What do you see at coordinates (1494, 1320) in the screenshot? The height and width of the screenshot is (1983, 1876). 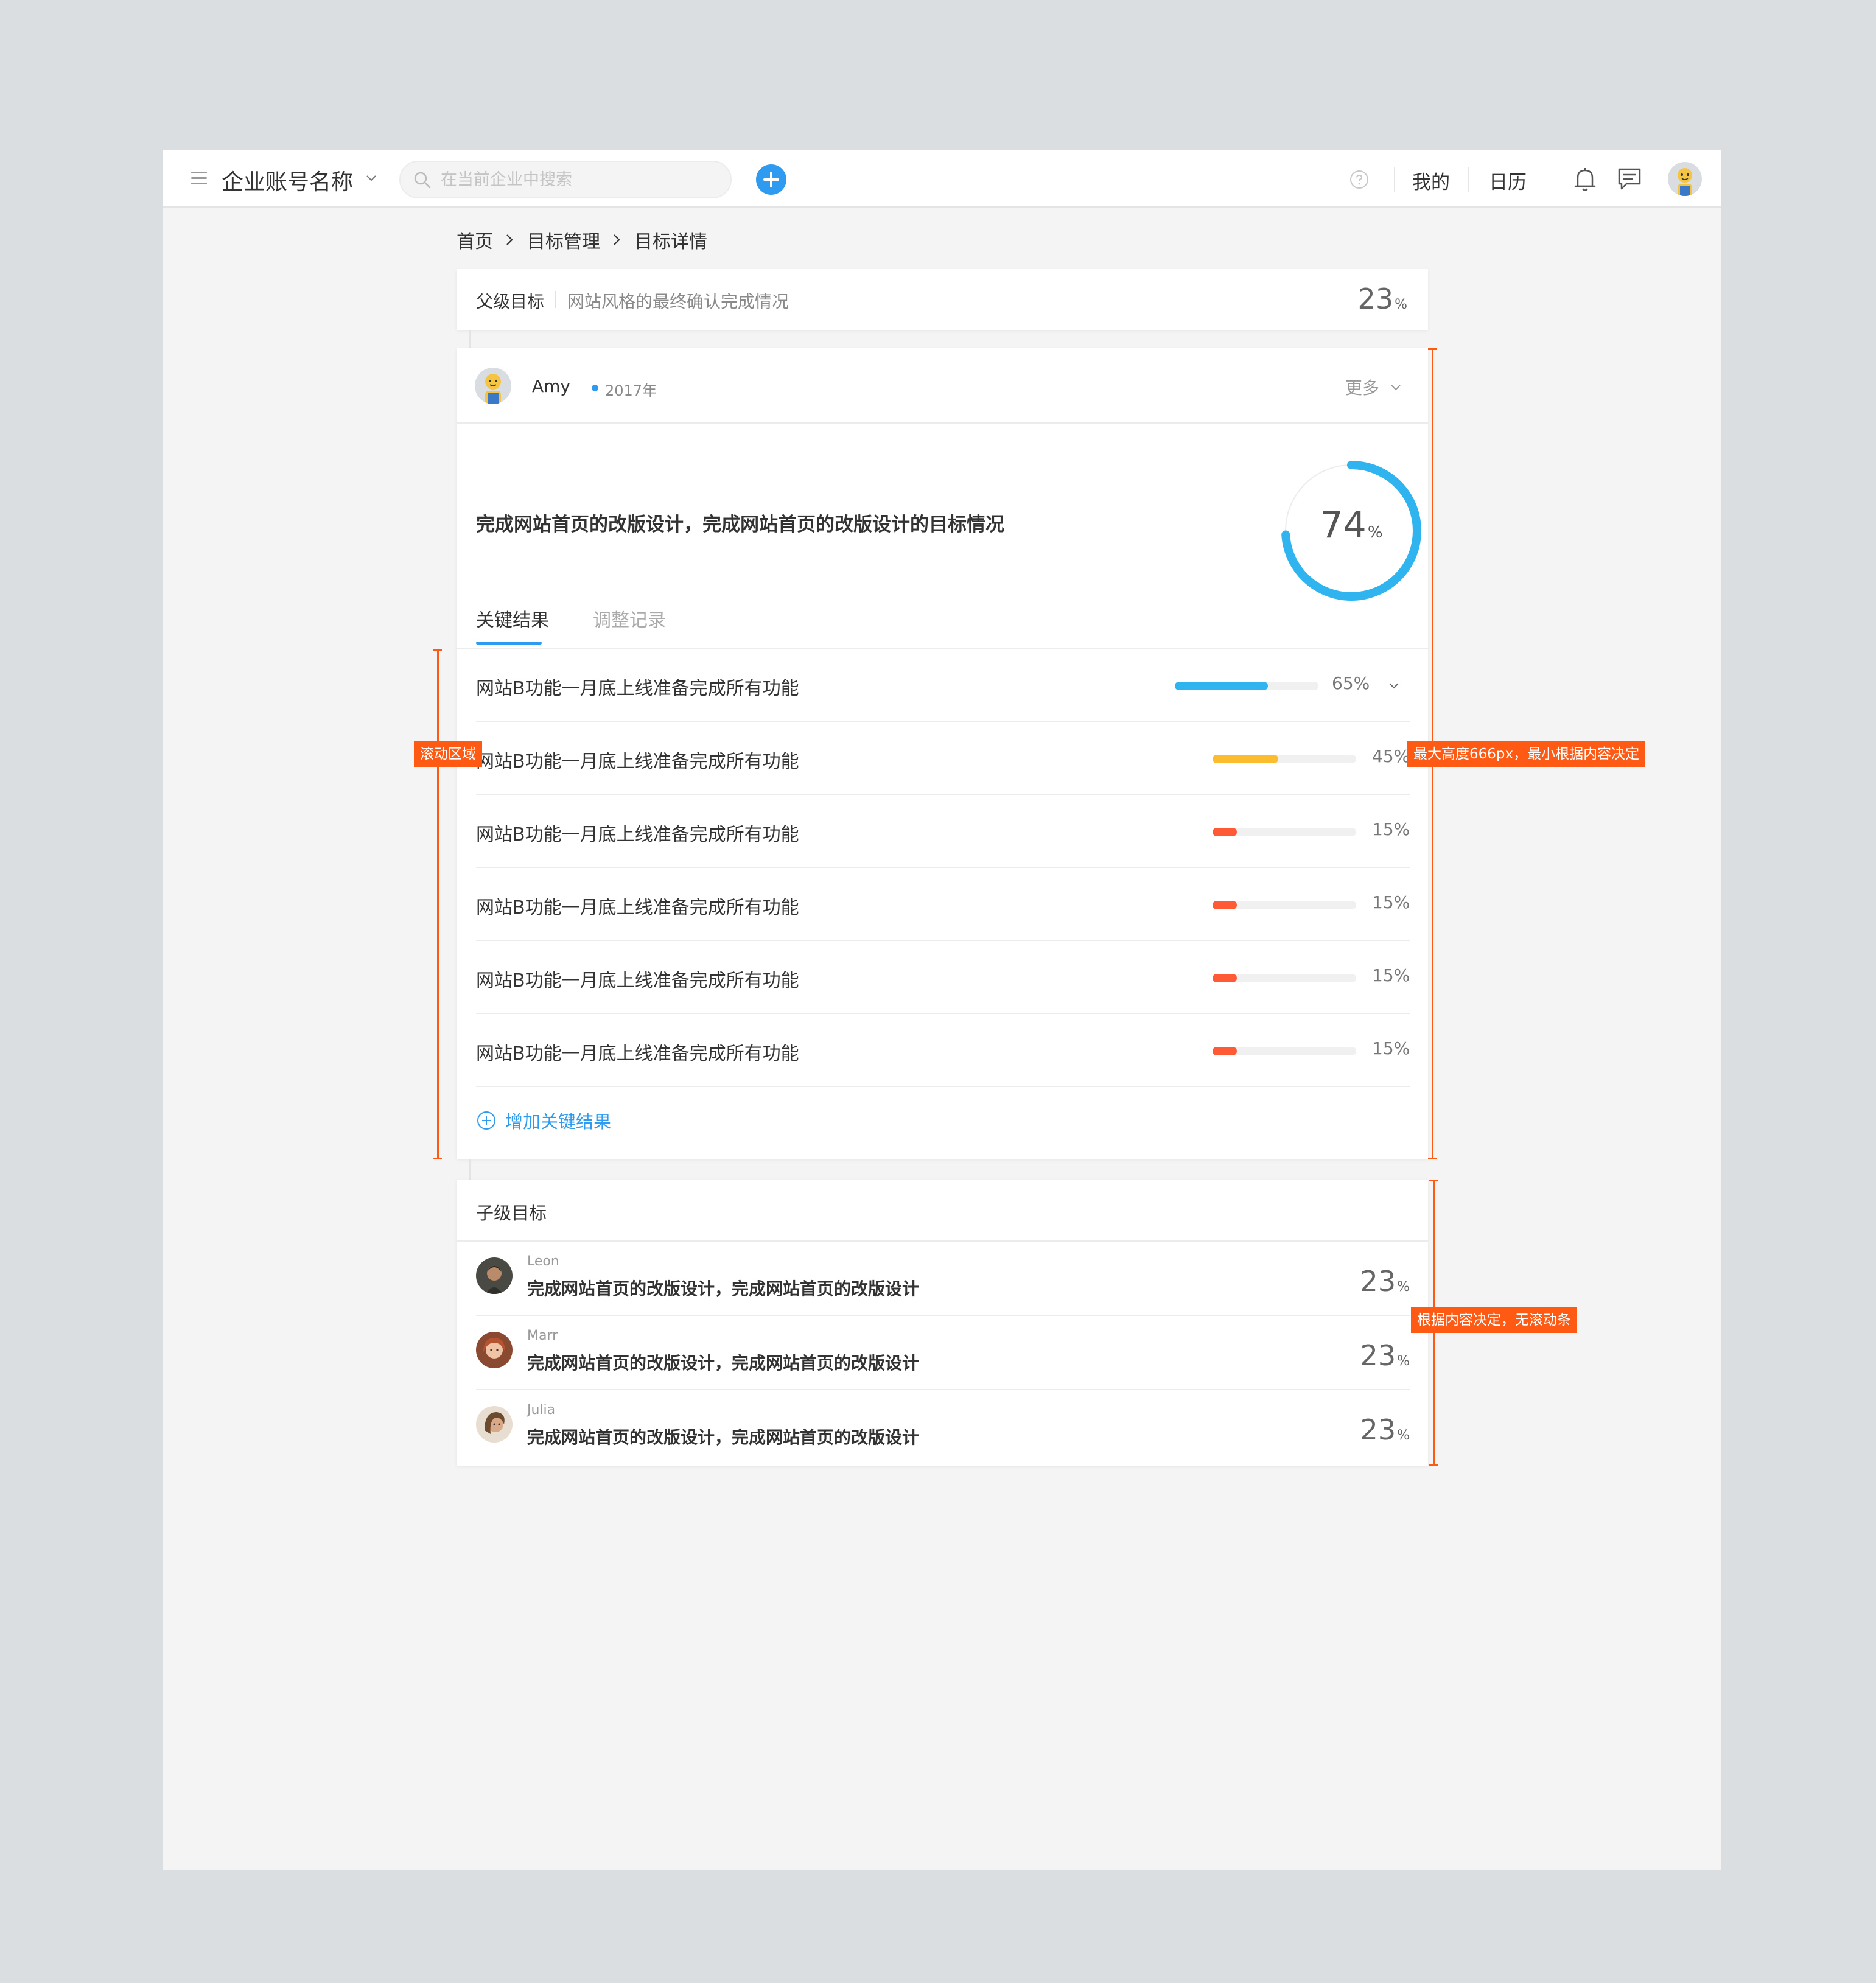 I see `annotation-no-scroll-tag: 根据内容决定，无滚动条` at bounding box center [1494, 1320].